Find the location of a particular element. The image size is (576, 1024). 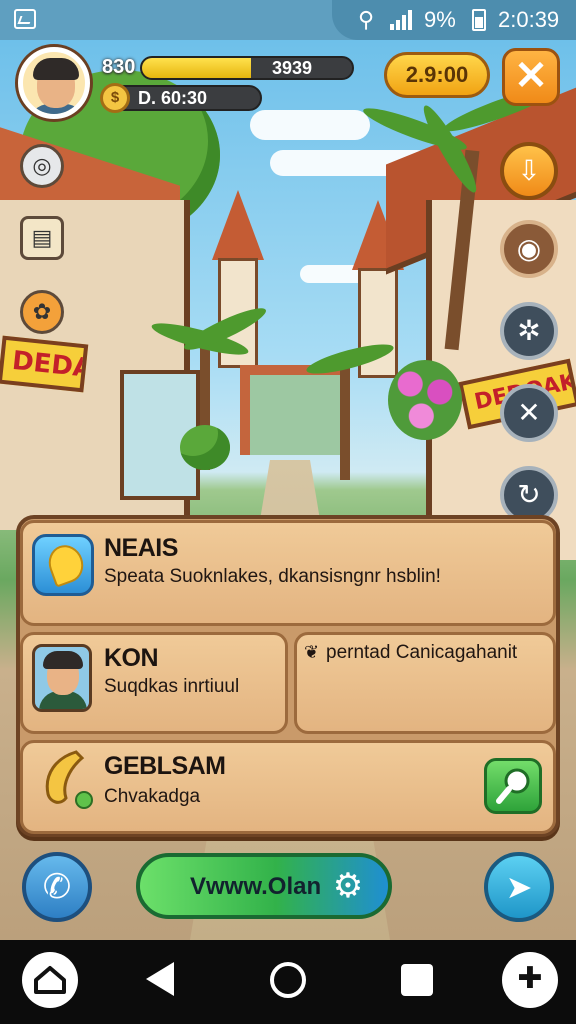

xp-bar is located at coordinates (247, 68).